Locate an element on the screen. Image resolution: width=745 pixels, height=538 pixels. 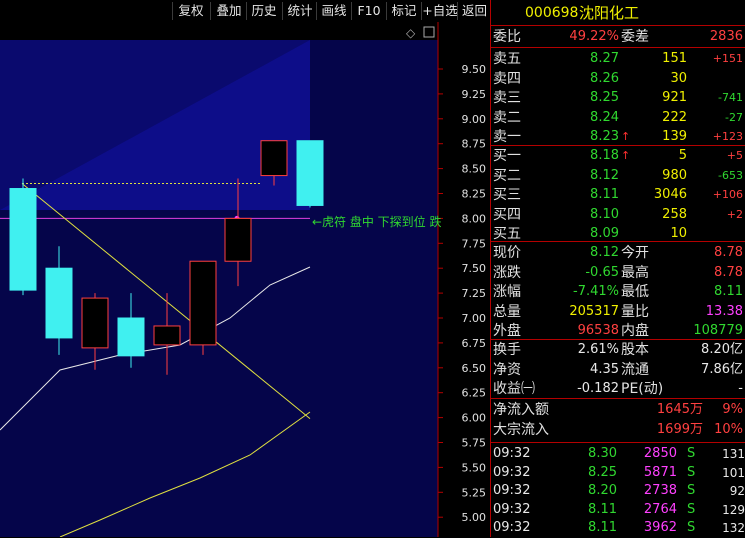
diamond-icon: ◇ is located at coordinates (411, 33).